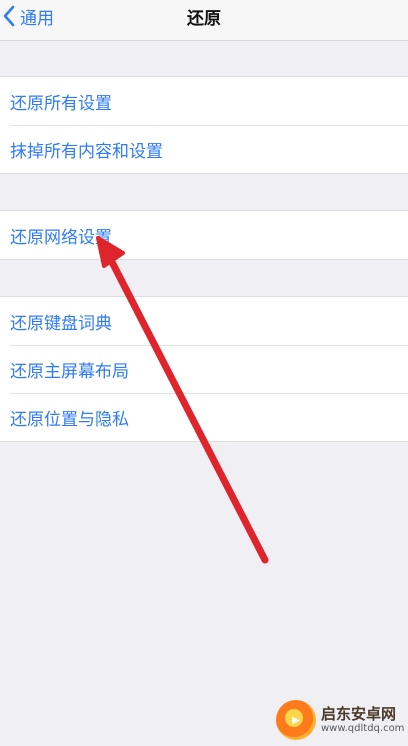 The height and width of the screenshot is (746, 408). I want to click on reset-group-1: 还原所有设置 抹掉所有内容和设置, so click(204, 125).